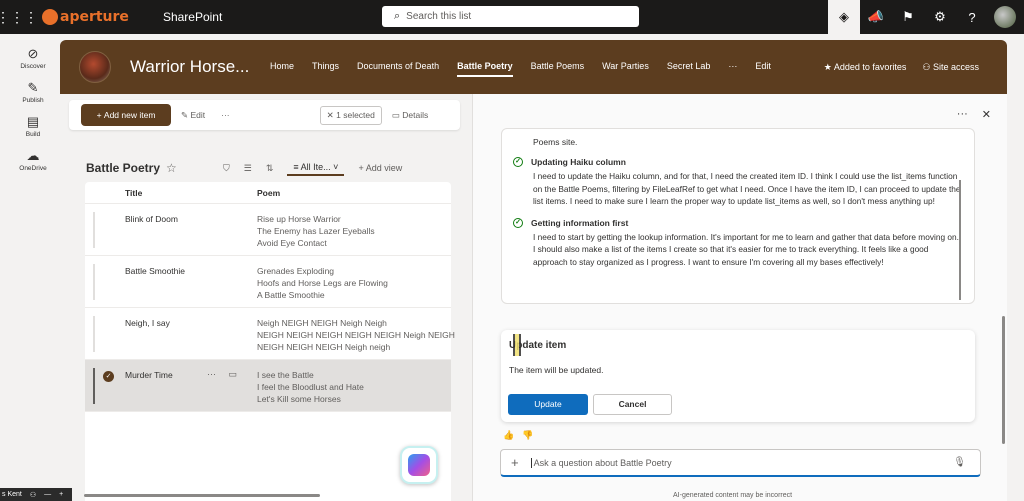 This screenshot has height=501, width=1024. I want to click on nav-secret-lab: Secret Lab, so click(689, 67).